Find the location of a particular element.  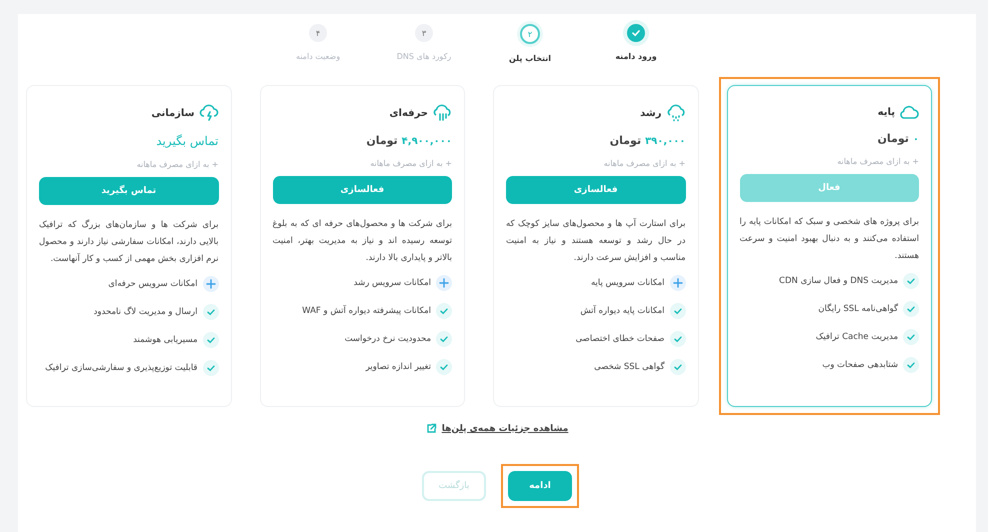

feature-text: محدودیت نرخ درخواست is located at coordinates (387, 339).